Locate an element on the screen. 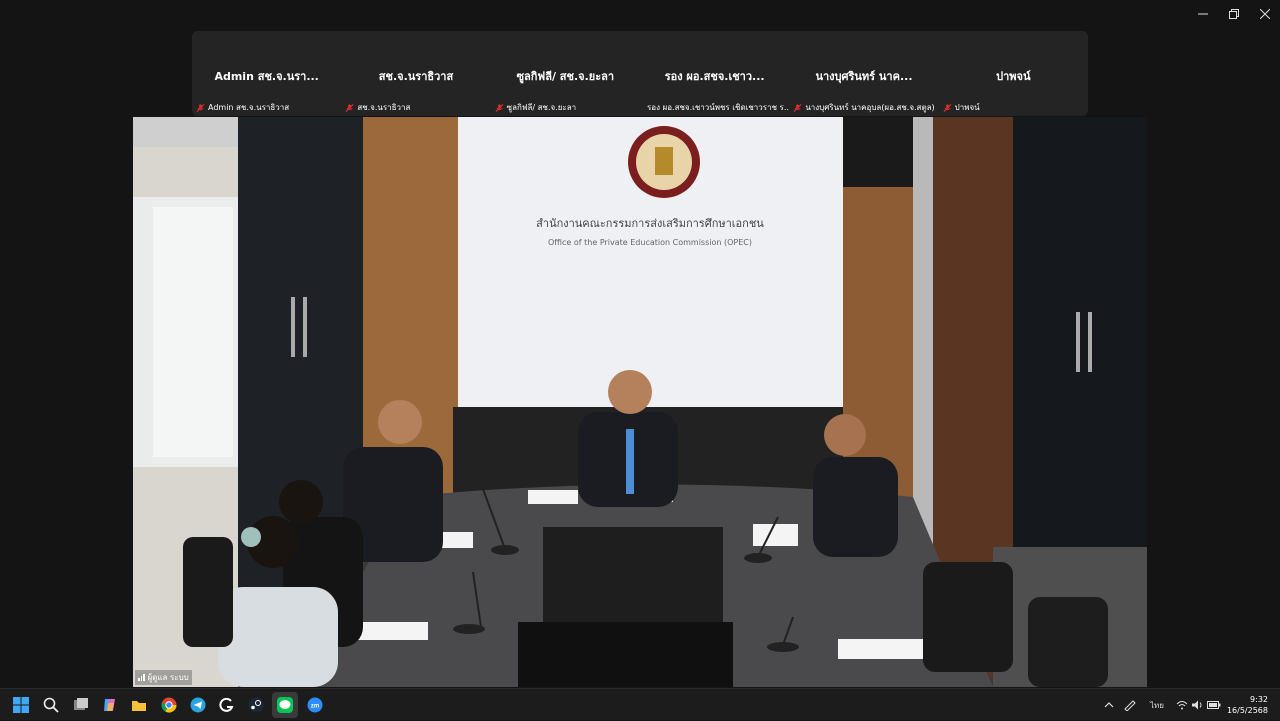  participant-display-name: ปาพจน์ is located at coordinates (1013, 76).